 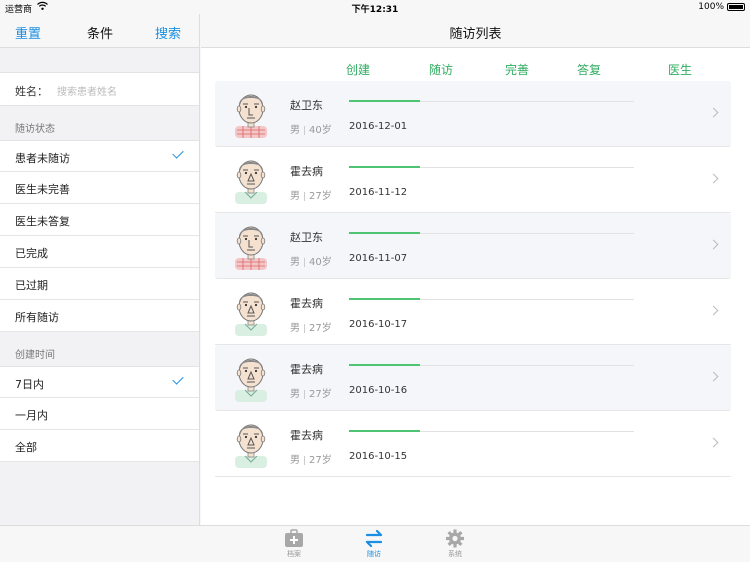 I want to click on created-date: 2016-10-16, so click(x=378, y=390).